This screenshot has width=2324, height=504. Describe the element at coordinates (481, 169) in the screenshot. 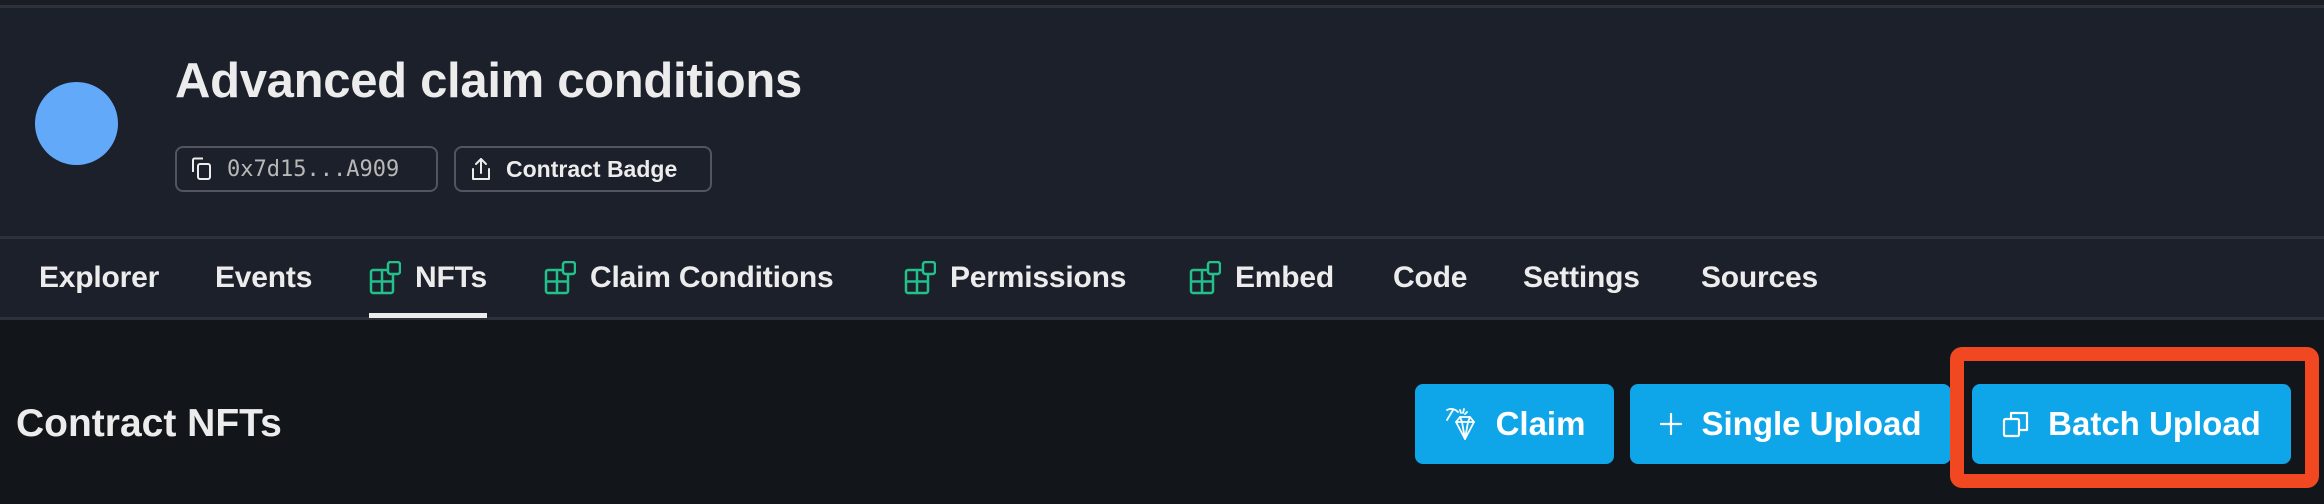

I see `share-upload-icon` at that location.